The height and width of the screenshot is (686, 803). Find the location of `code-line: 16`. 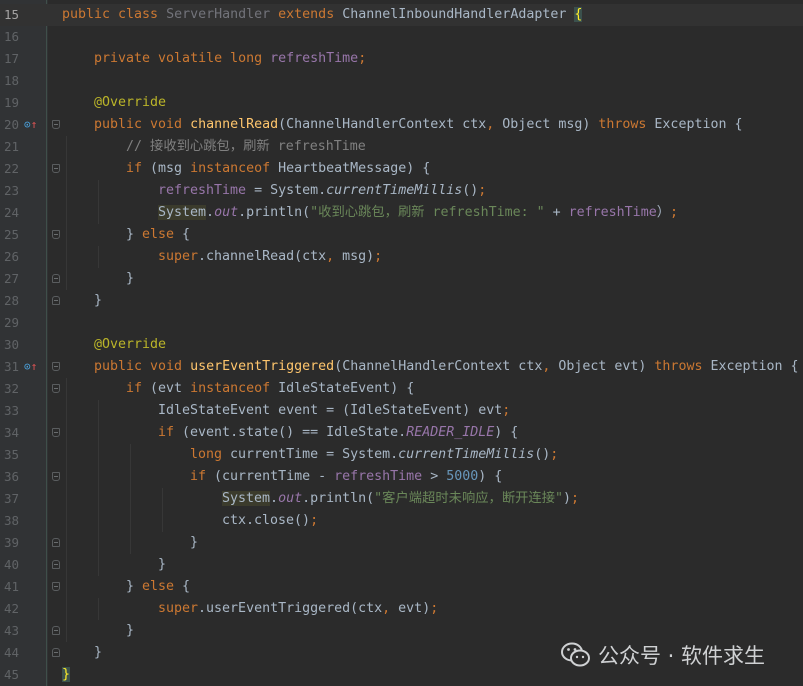

code-line: 16 is located at coordinates (401, 37).